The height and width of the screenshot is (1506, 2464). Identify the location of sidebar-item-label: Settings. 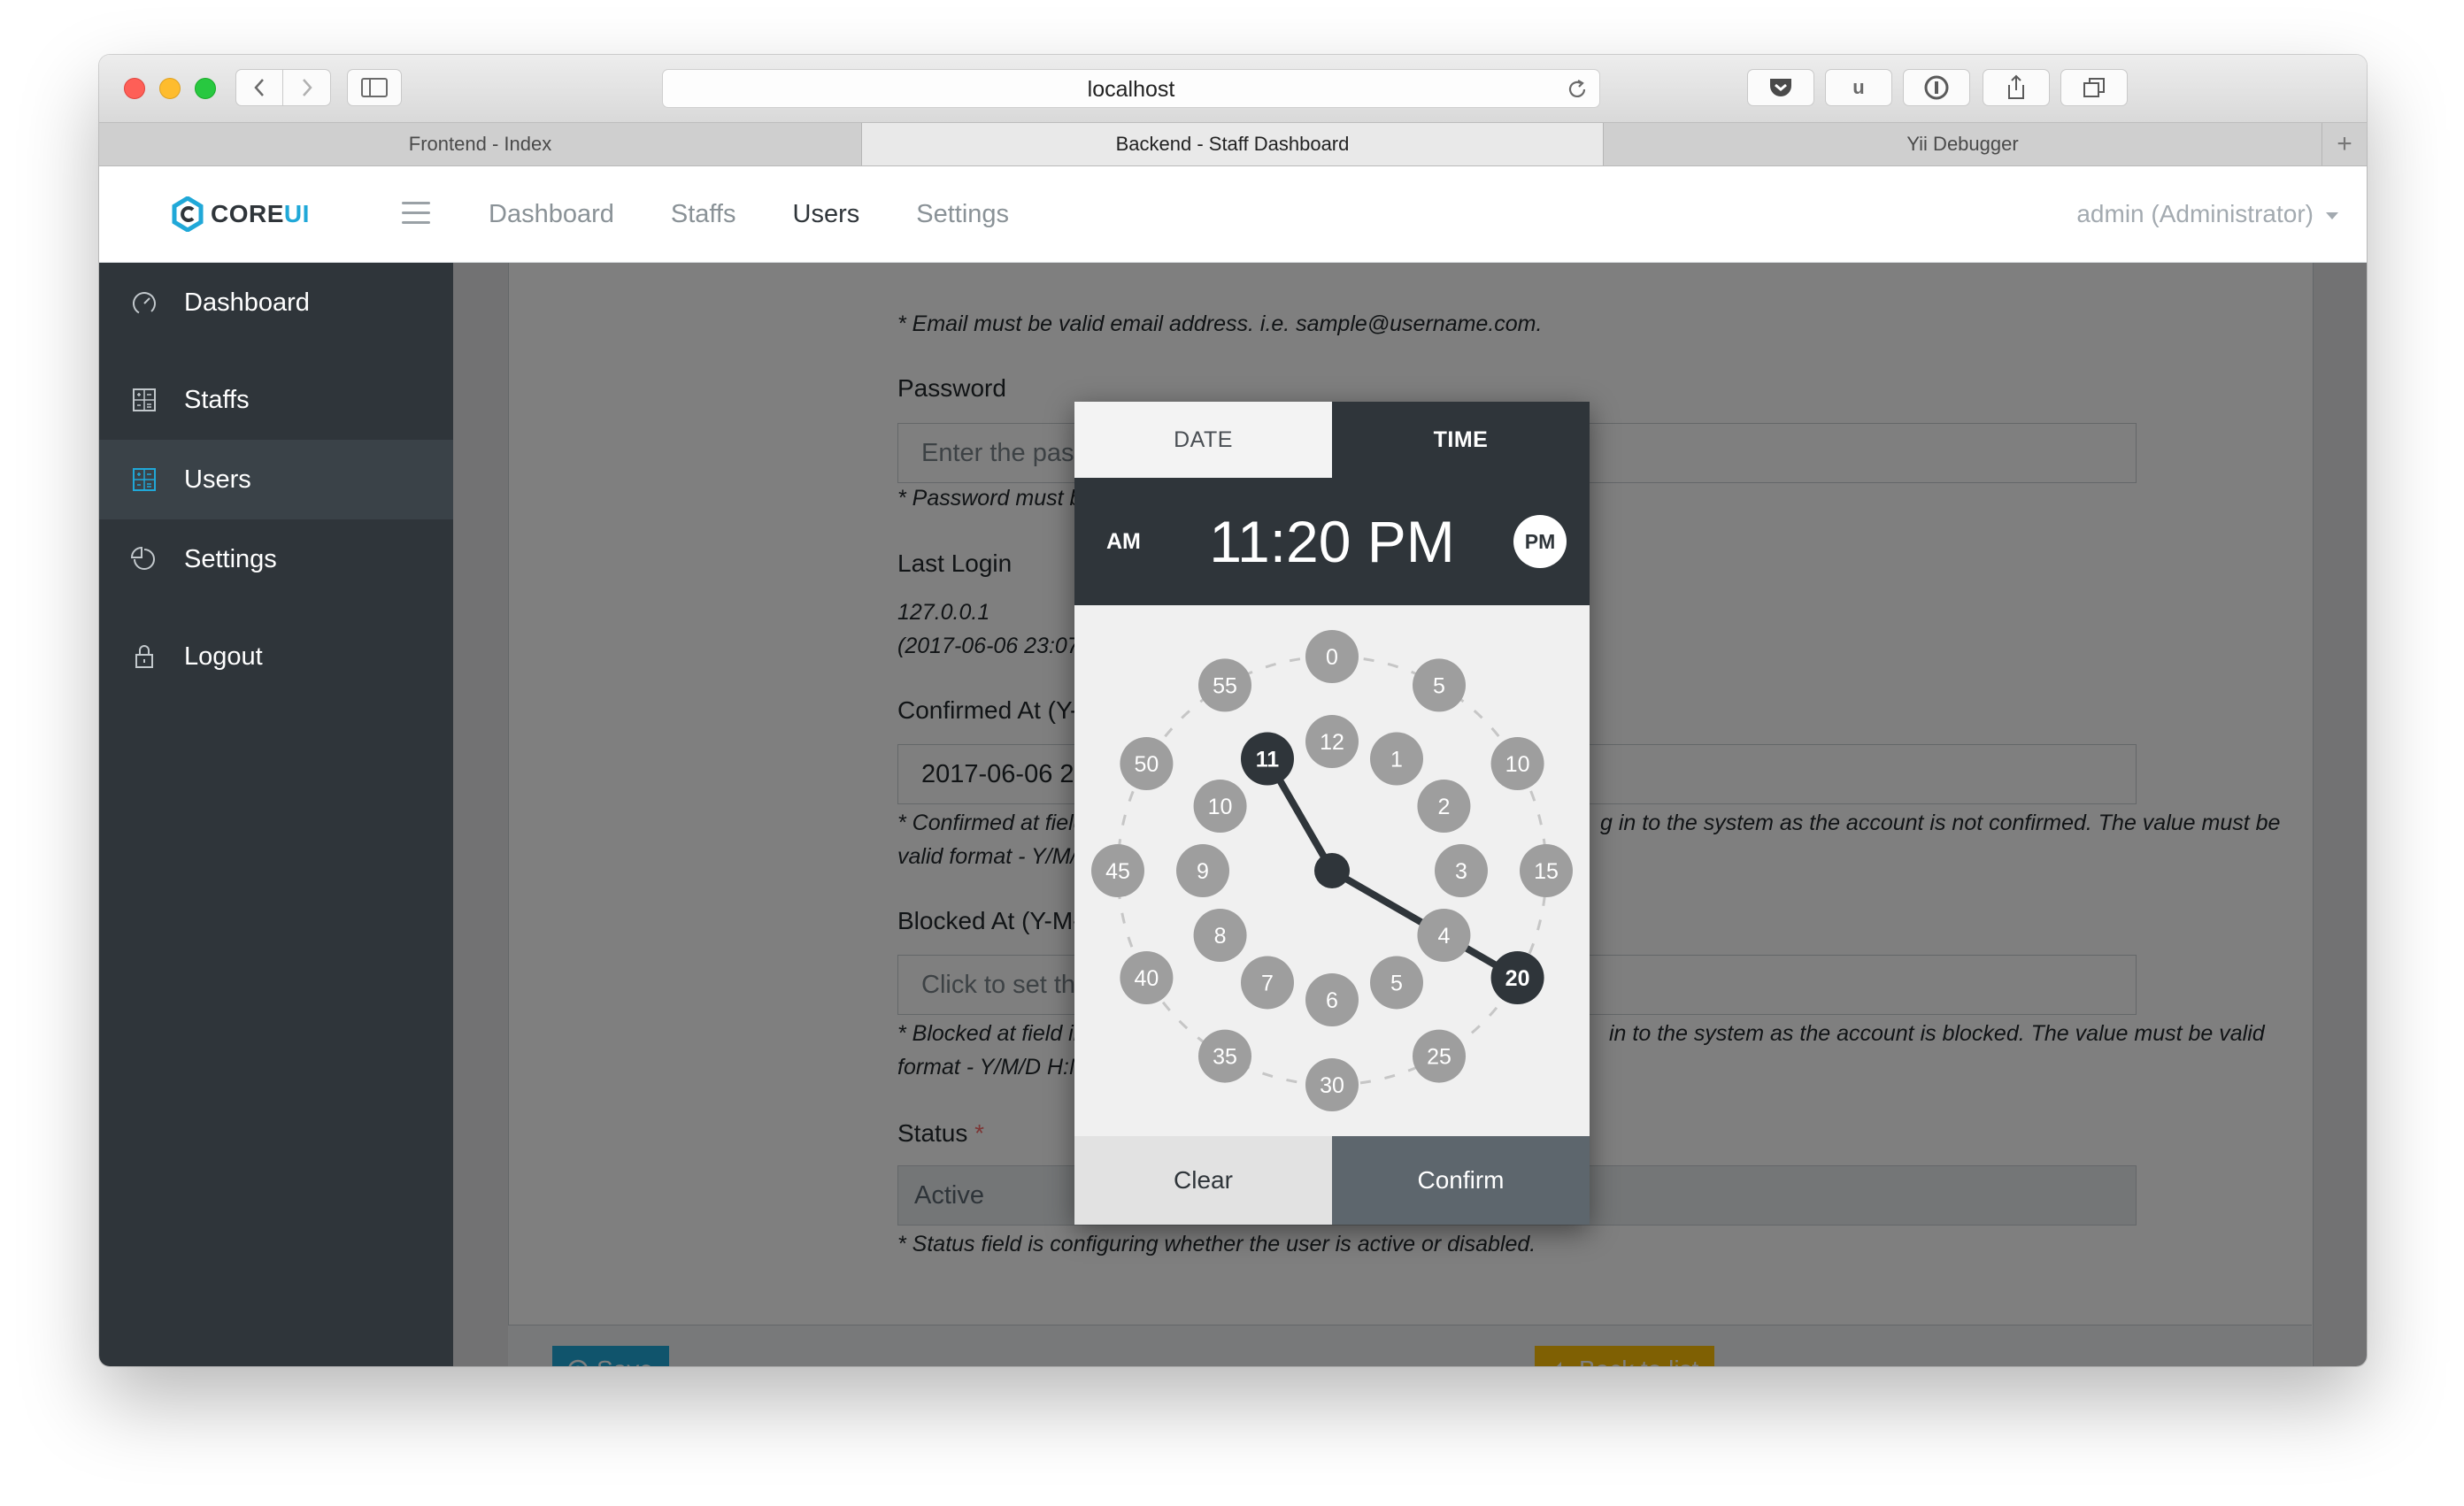
(230, 559).